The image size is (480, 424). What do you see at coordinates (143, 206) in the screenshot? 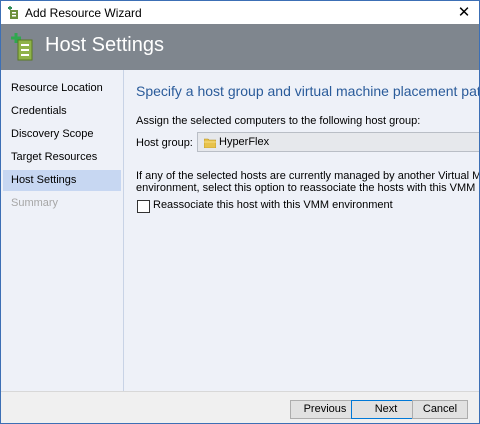
I see `reassociate-checkbox` at bounding box center [143, 206].